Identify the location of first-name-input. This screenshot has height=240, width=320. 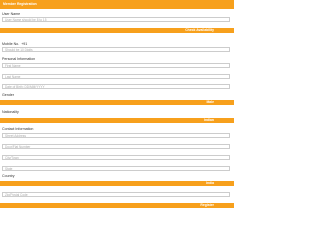
(116, 65).